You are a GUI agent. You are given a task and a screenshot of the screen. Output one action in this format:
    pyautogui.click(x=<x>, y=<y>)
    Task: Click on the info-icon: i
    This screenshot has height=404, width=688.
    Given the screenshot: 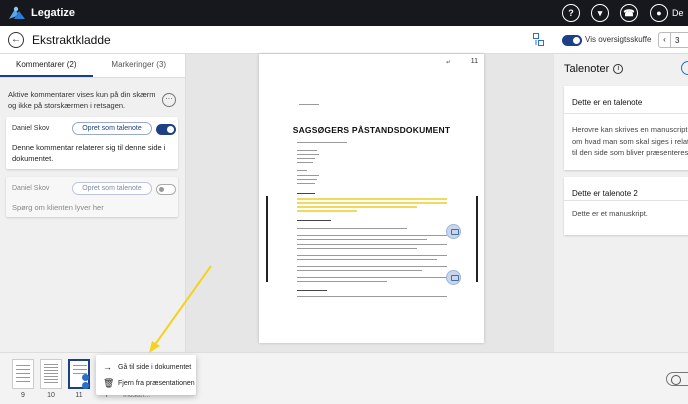 What is the action you would take?
    pyautogui.click(x=618, y=69)
    